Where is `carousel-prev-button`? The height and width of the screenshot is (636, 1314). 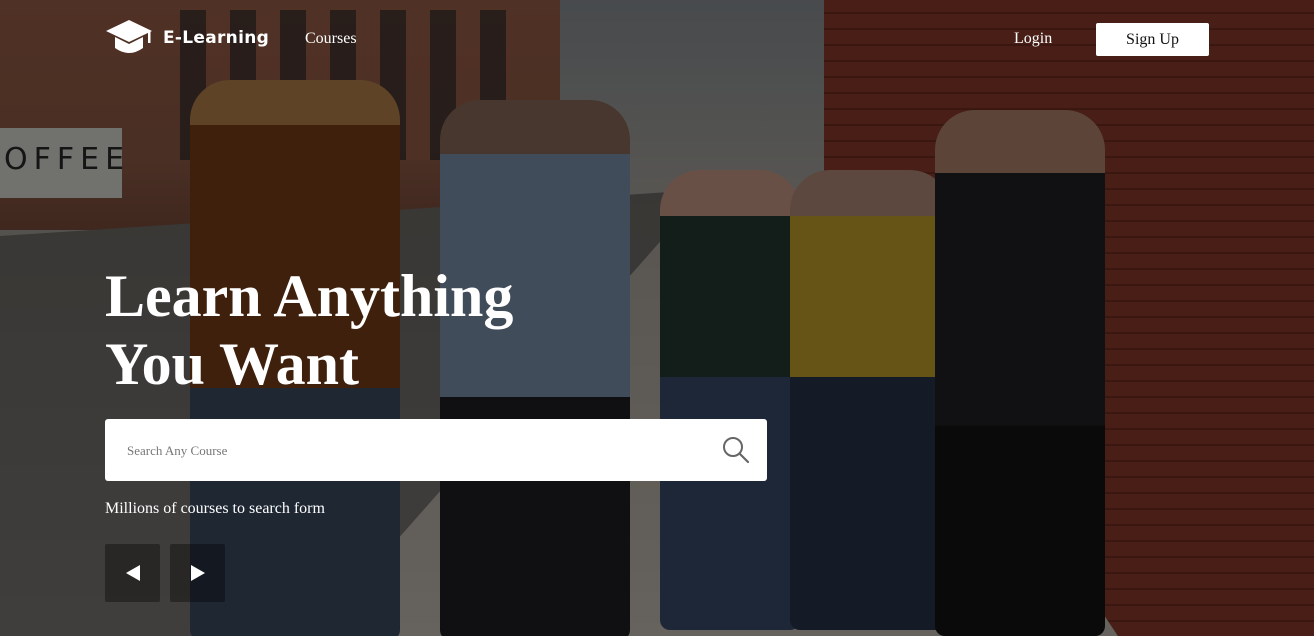
carousel-prev-button is located at coordinates (132, 573).